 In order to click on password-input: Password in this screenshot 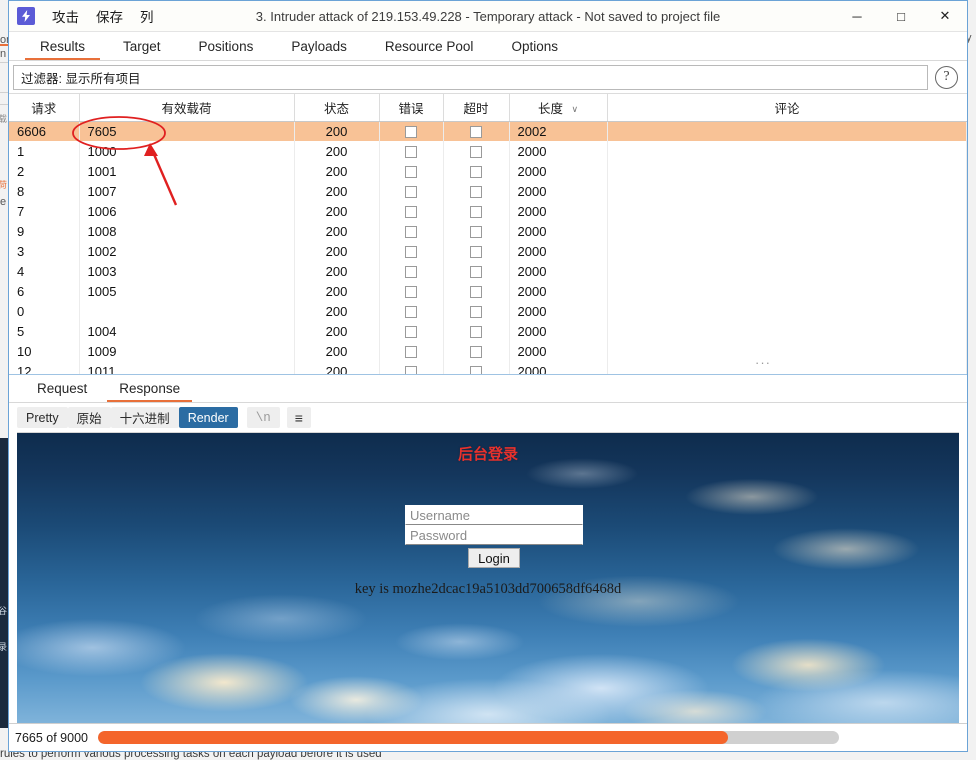, I will do `click(494, 535)`.